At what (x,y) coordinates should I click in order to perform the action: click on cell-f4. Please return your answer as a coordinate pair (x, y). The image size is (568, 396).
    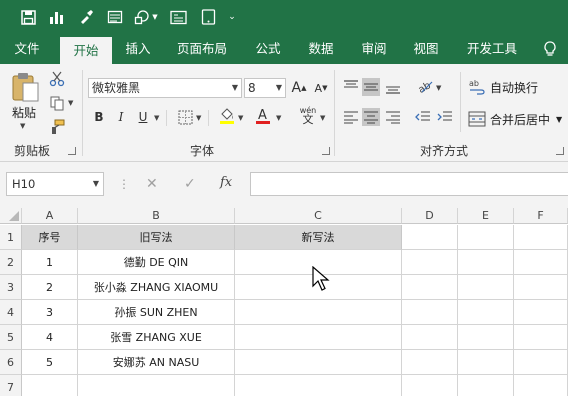
    Looking at the image, I should click on (541, 312).